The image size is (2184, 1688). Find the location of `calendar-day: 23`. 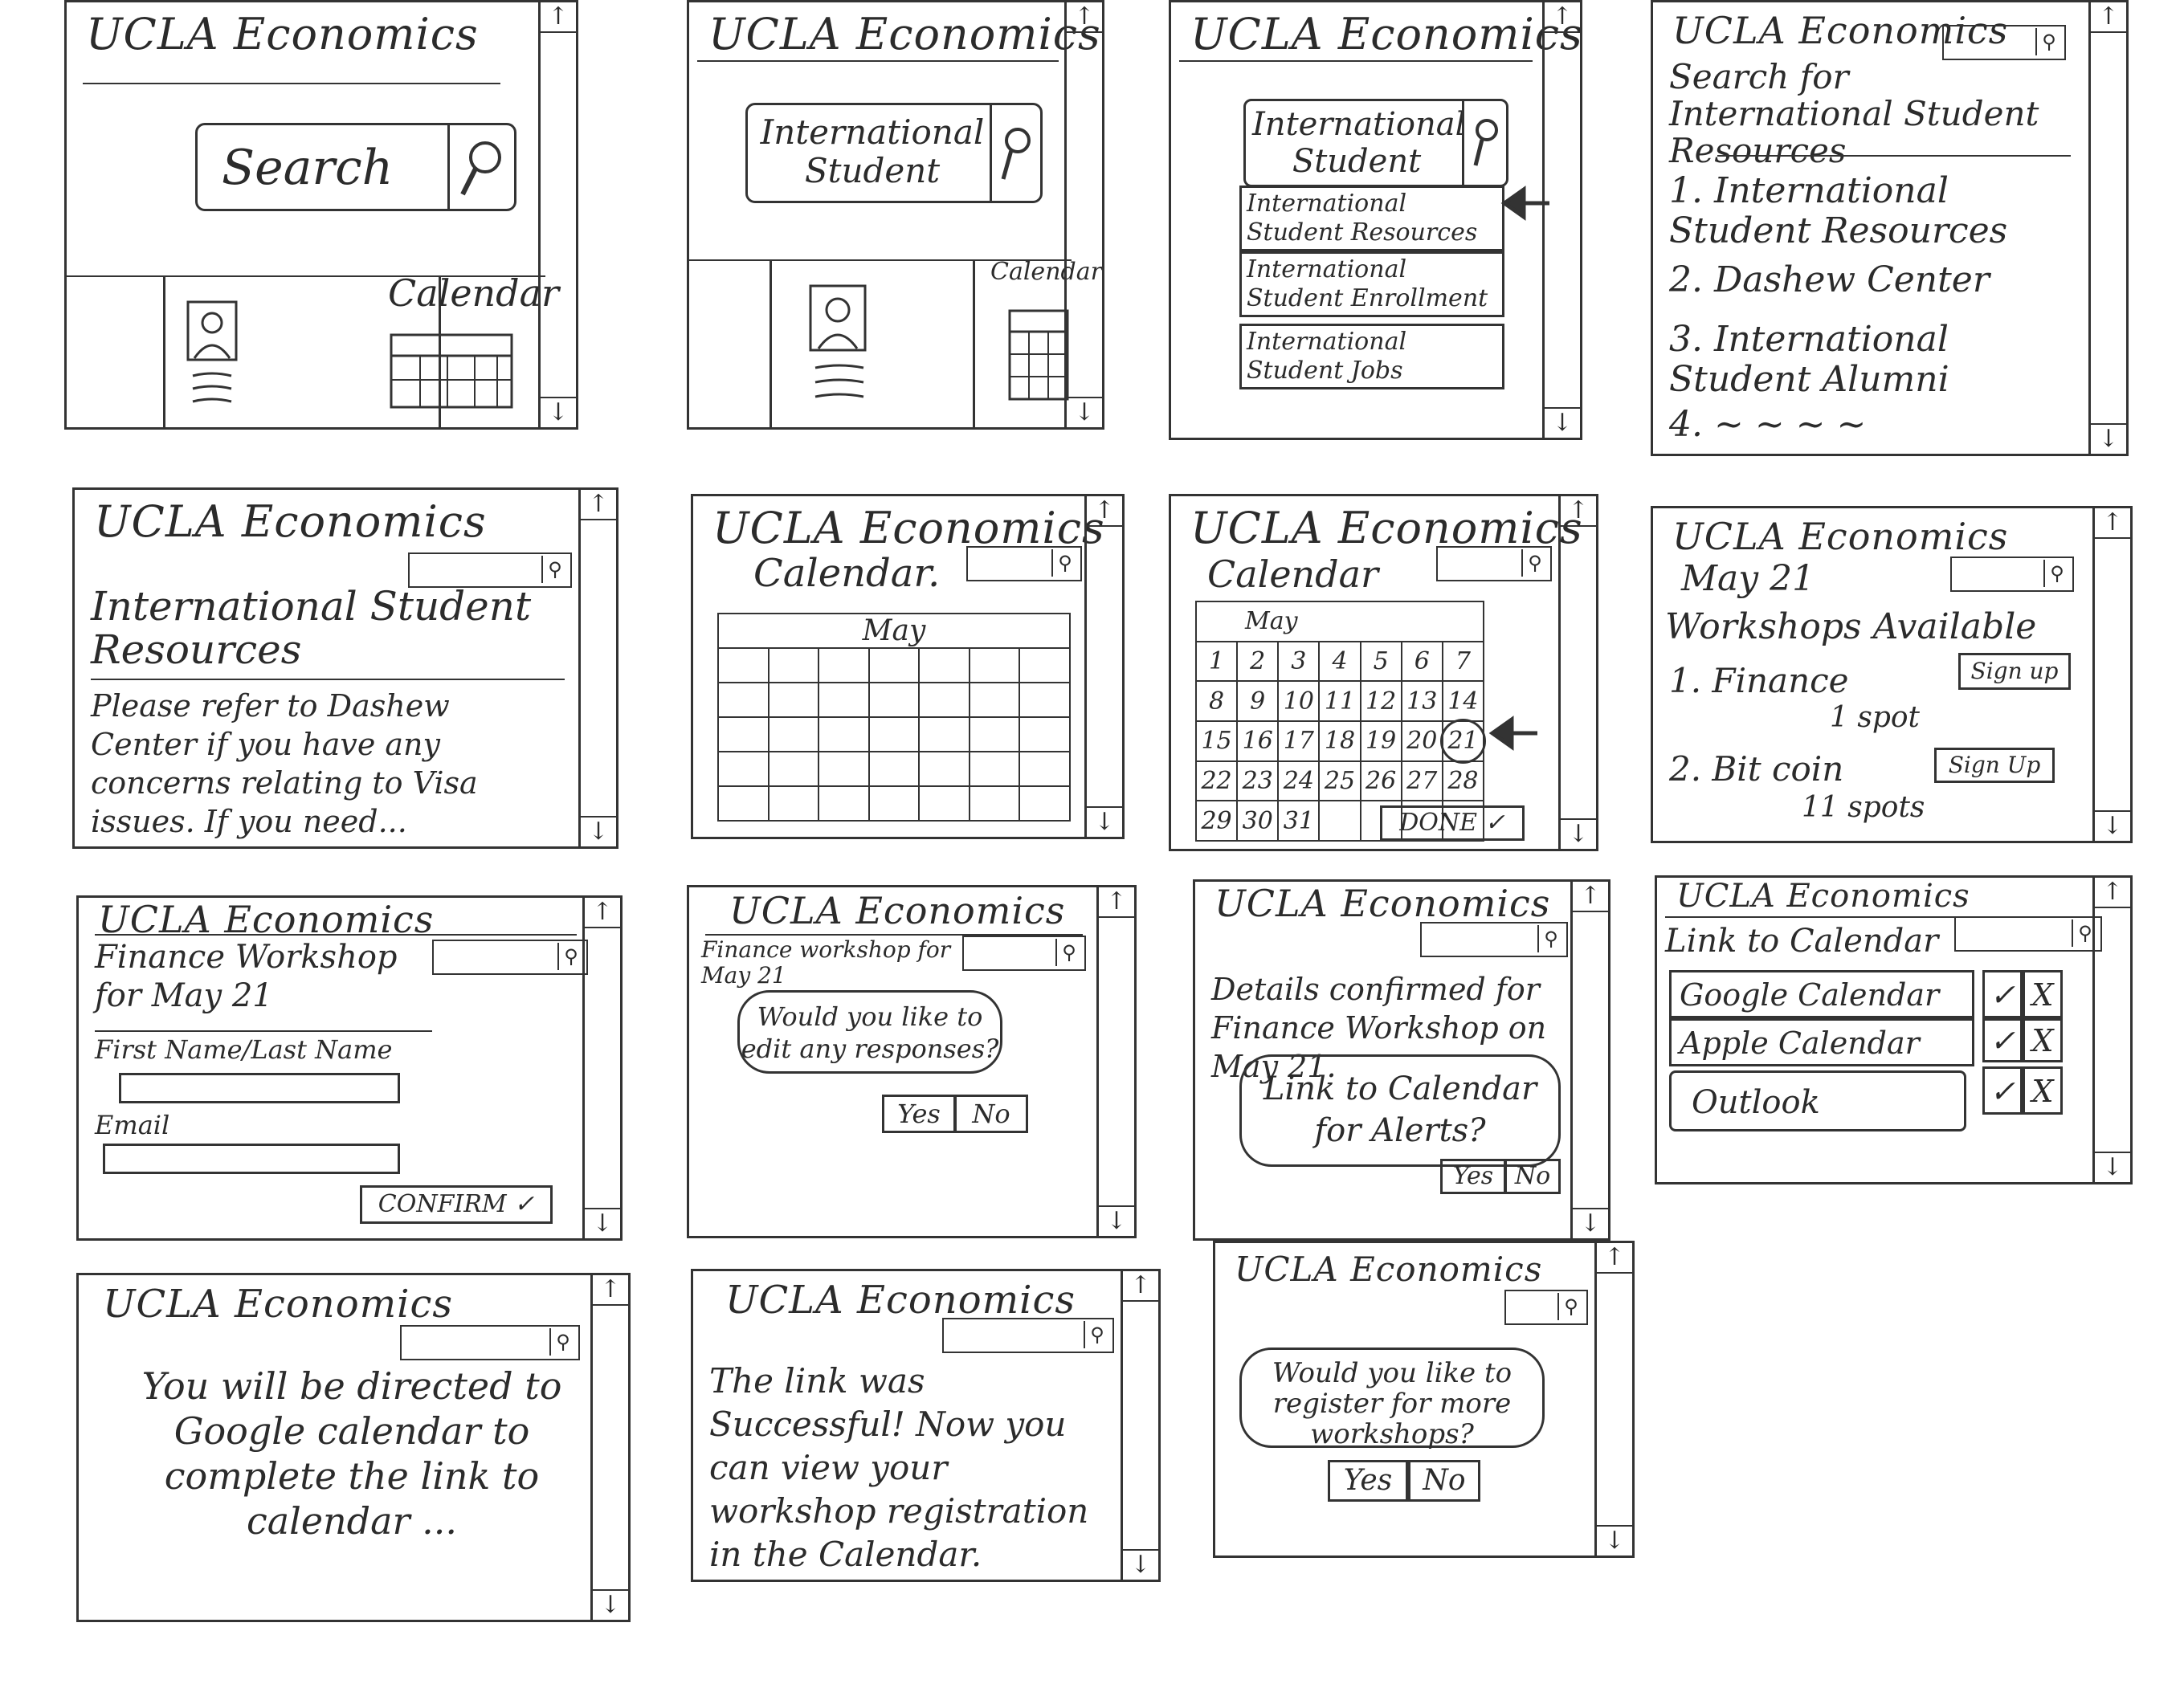

calendar-day: 23 is located at coordinates (1258, 781).